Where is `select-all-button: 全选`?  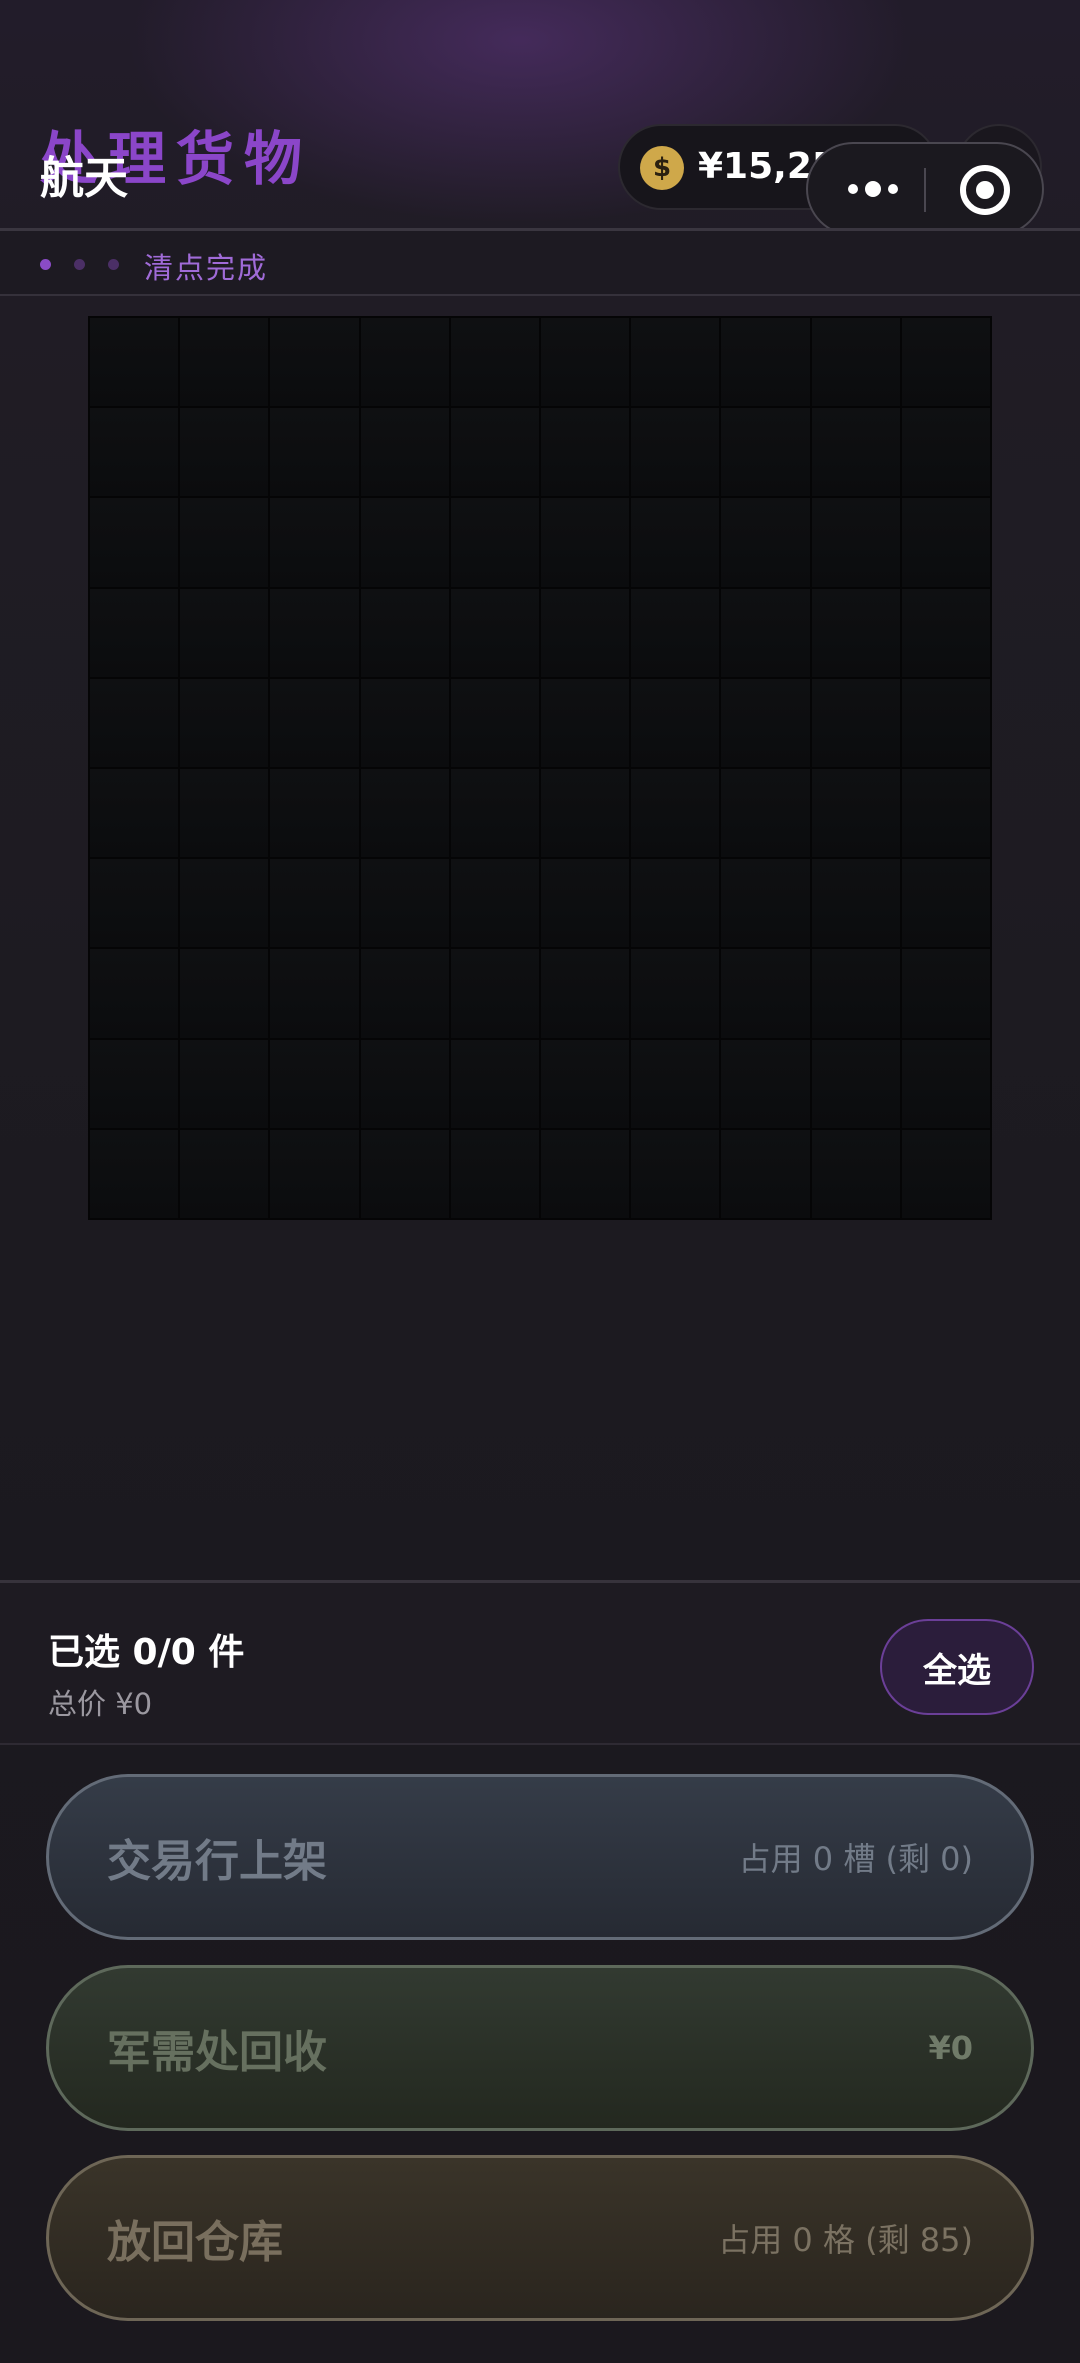 select-all-button: 全选 is located at coordinates (957, 1667).